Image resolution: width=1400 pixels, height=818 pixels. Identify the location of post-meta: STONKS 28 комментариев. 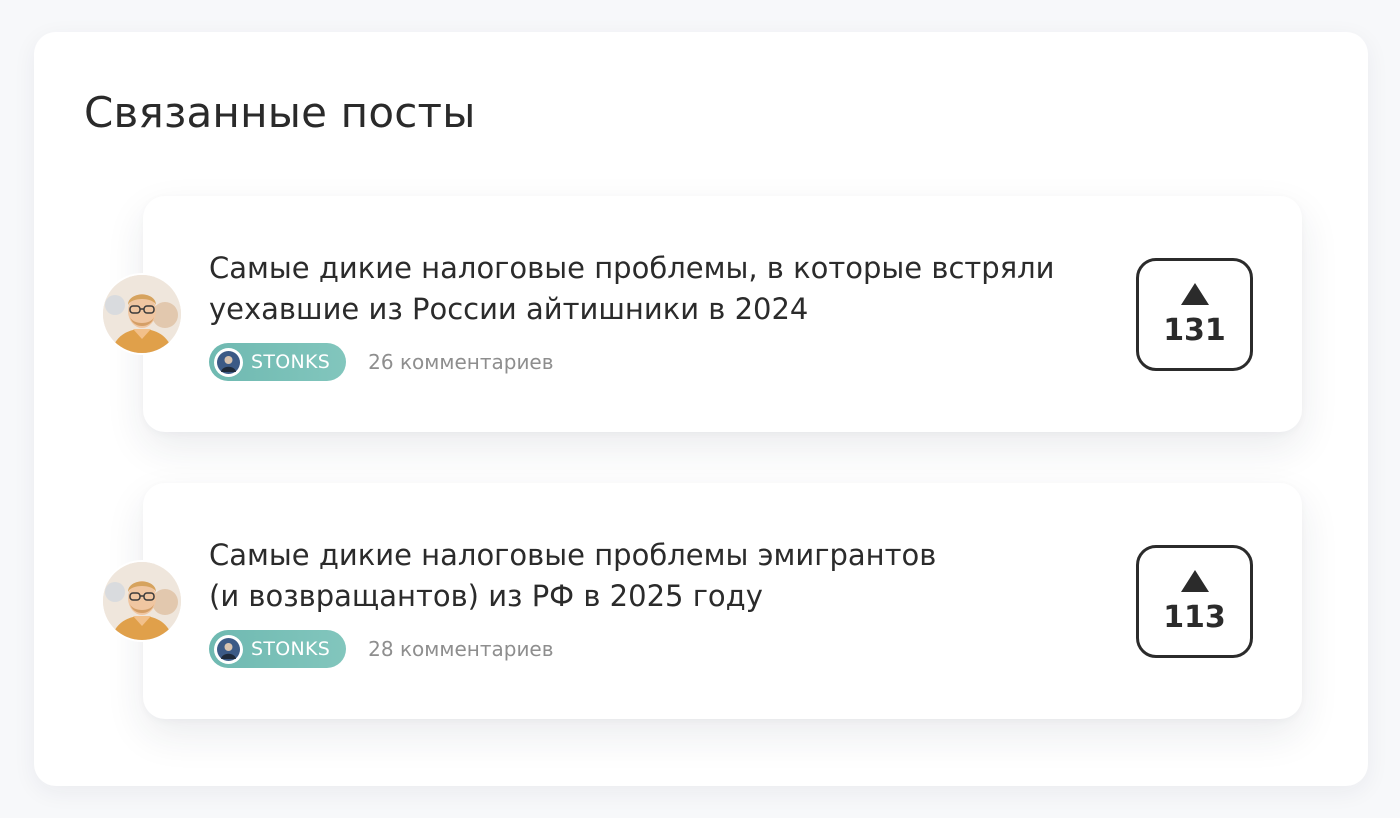
(381, 649).